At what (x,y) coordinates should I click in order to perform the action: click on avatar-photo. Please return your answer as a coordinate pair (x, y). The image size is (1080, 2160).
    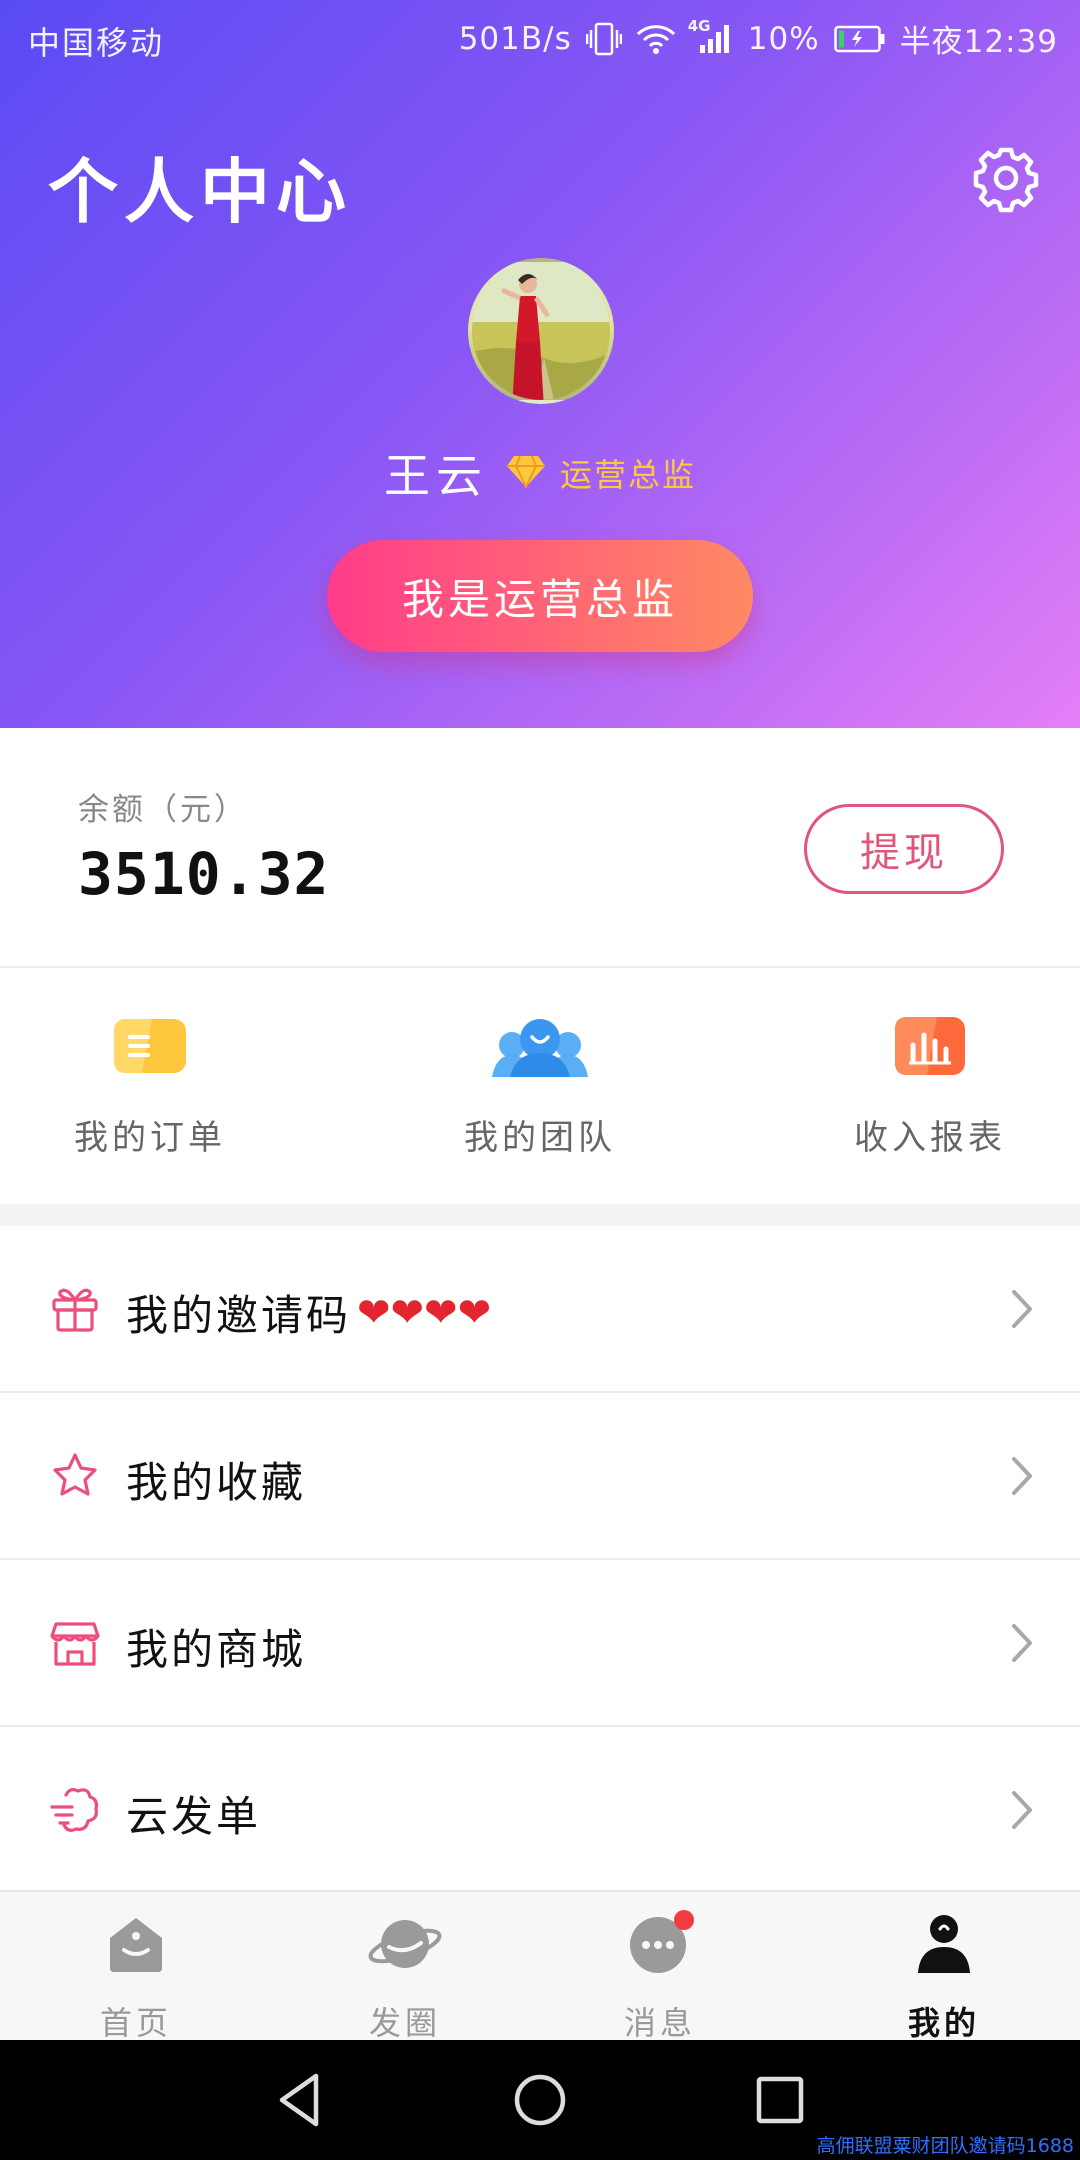
    Looking at the image, I should click on (541, 331).